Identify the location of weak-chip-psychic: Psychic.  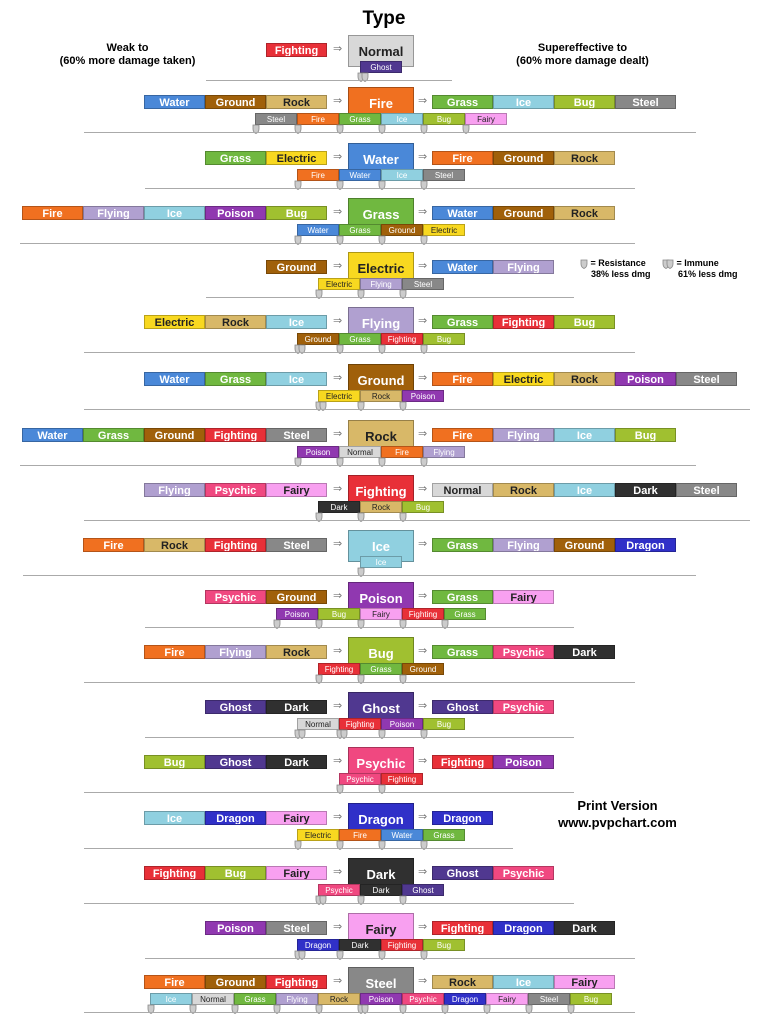
(235, 597).